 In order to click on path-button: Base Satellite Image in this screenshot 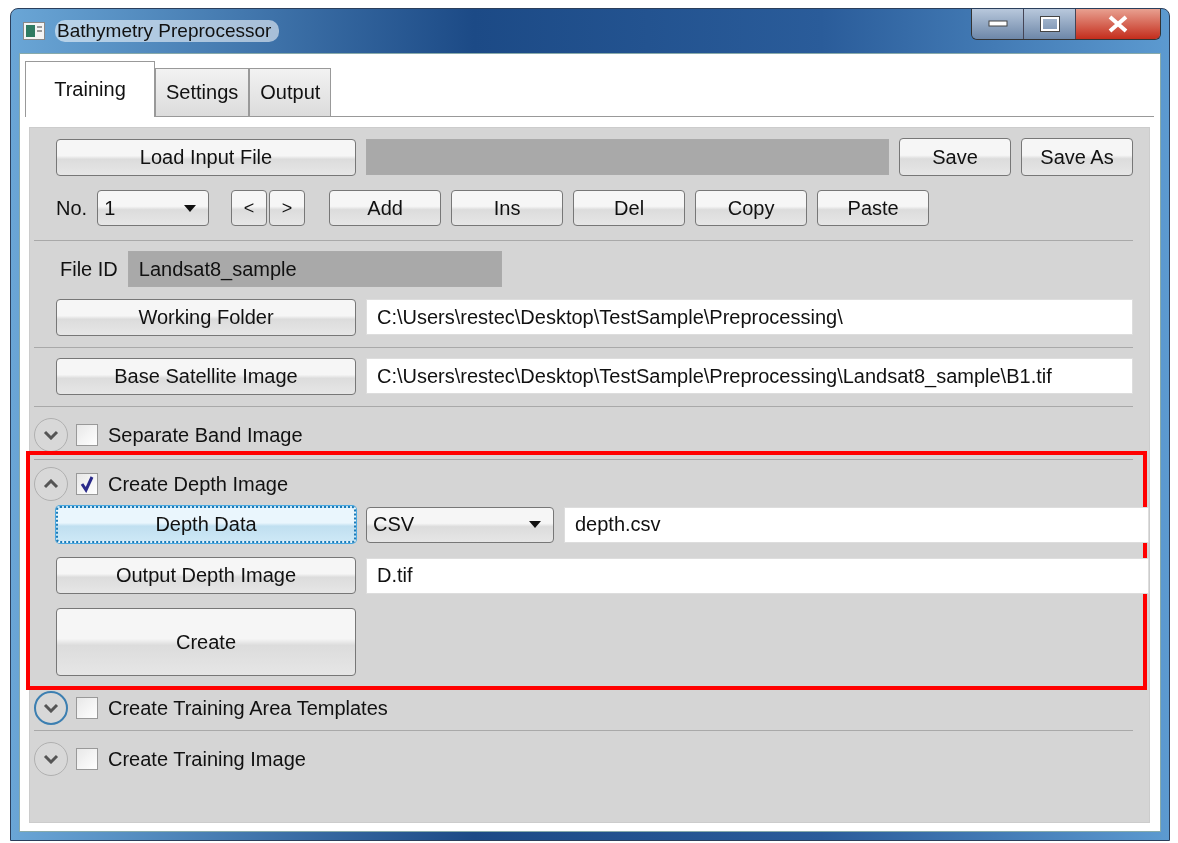, I will do `click(206, 376)`.